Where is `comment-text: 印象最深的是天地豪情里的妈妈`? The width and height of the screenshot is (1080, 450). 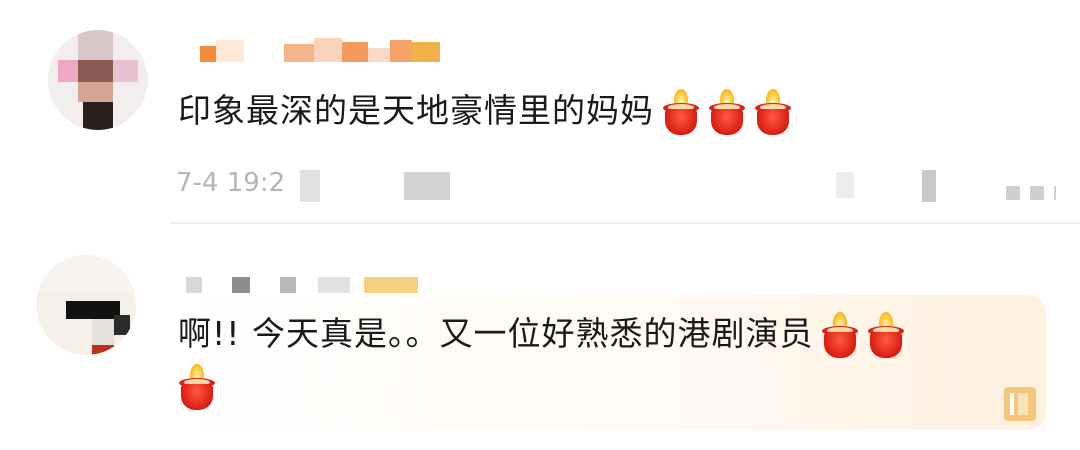 comment-text: 印象最深的是天地豪情里的妈妈 is located at coordinates (485, 111).